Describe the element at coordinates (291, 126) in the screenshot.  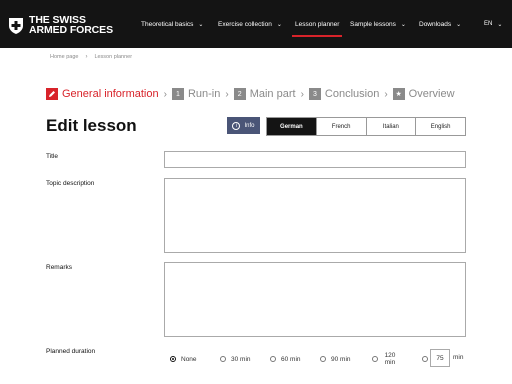
I see `tab-german: German` at that location.